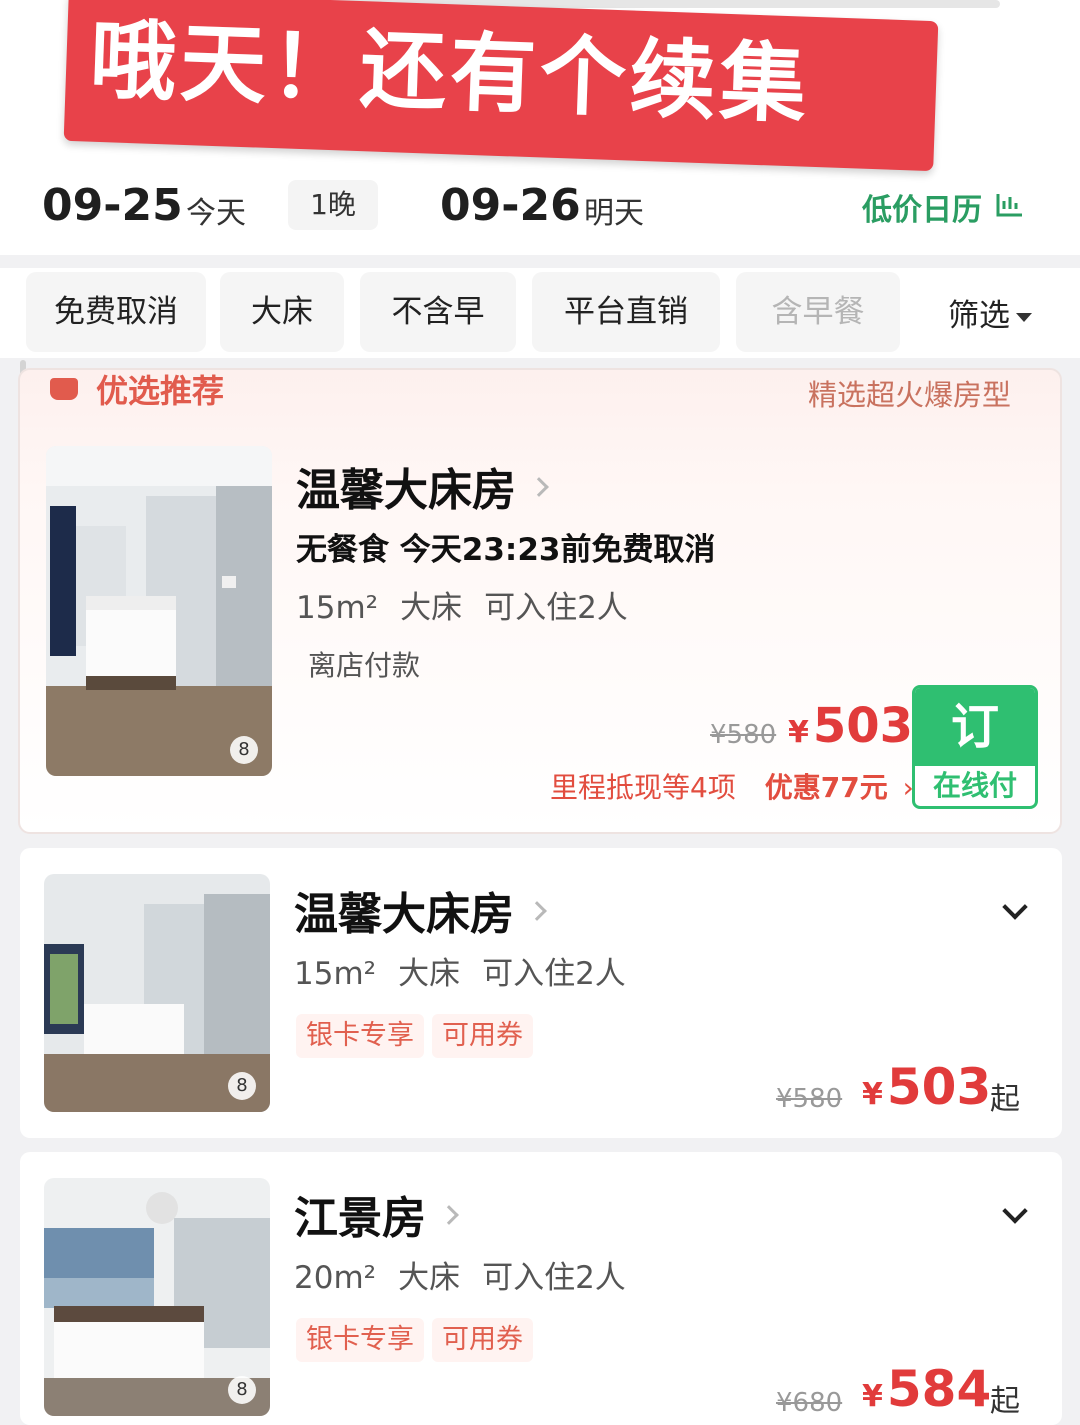 This screenshot has width=1080, height=1425. I want to click on checkin-date: 09-25, so click(112, 205).